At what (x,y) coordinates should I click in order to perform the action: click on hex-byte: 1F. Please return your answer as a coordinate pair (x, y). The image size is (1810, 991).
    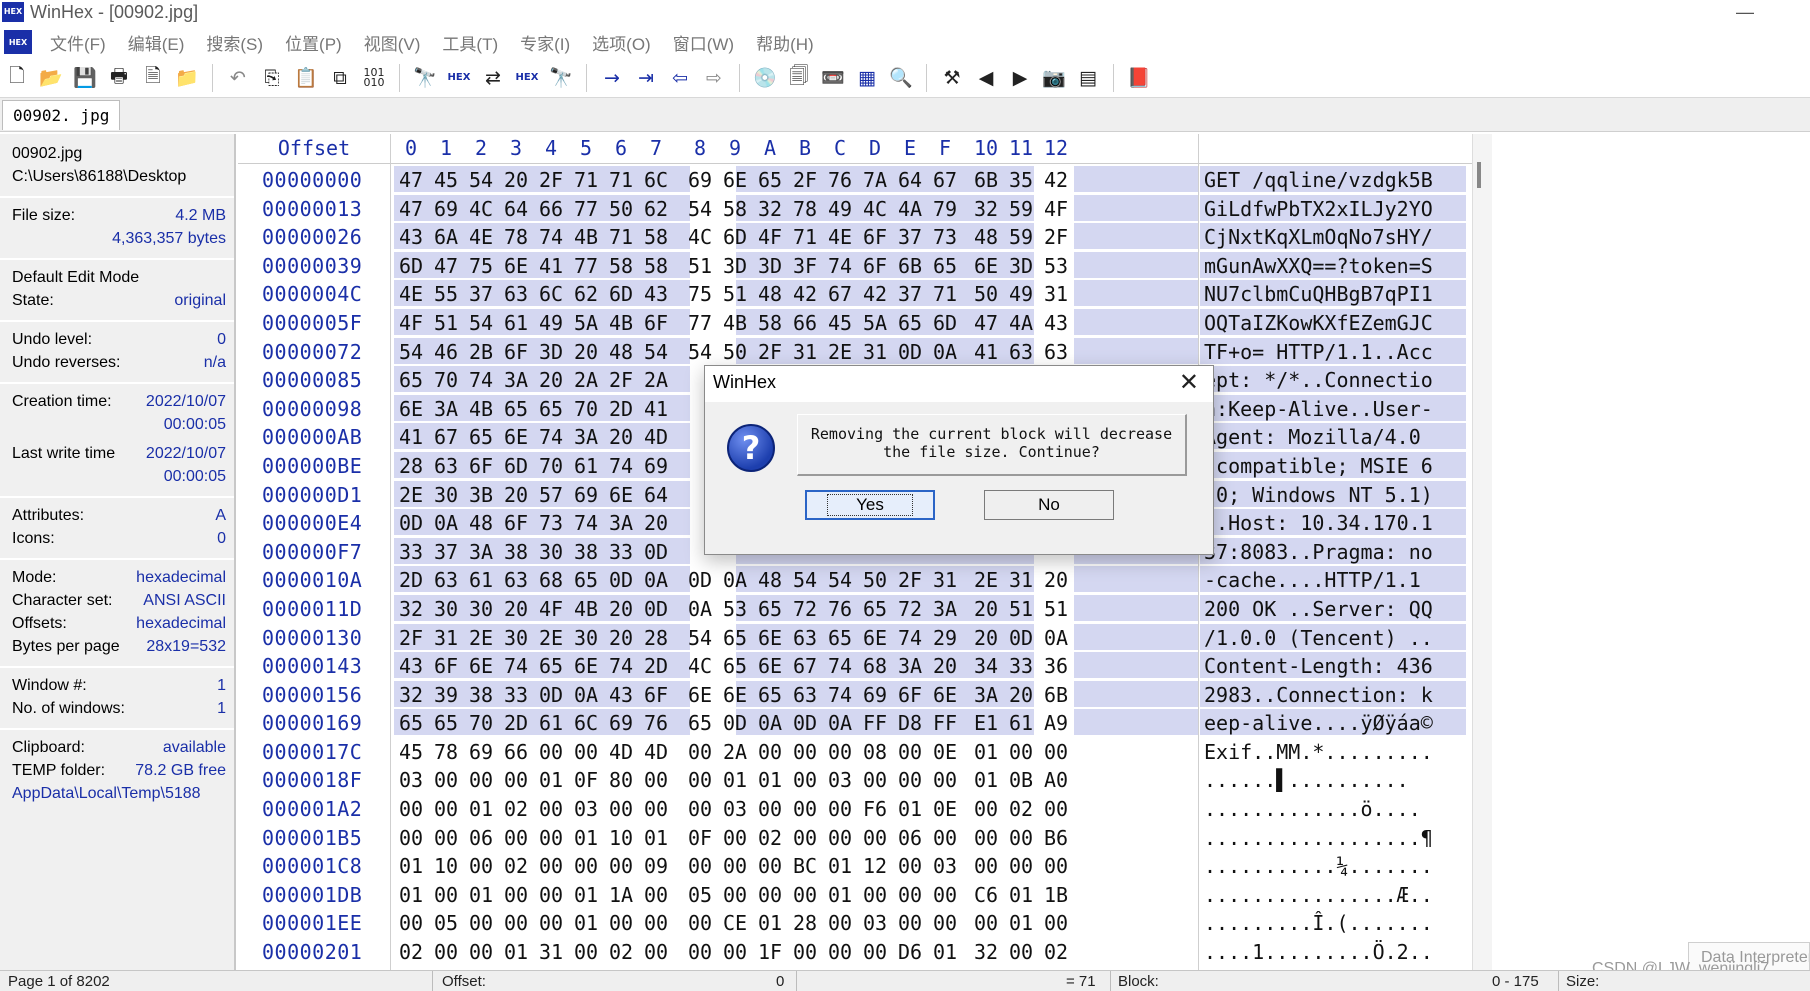
    Looking at the image, I should click on (770, 952).